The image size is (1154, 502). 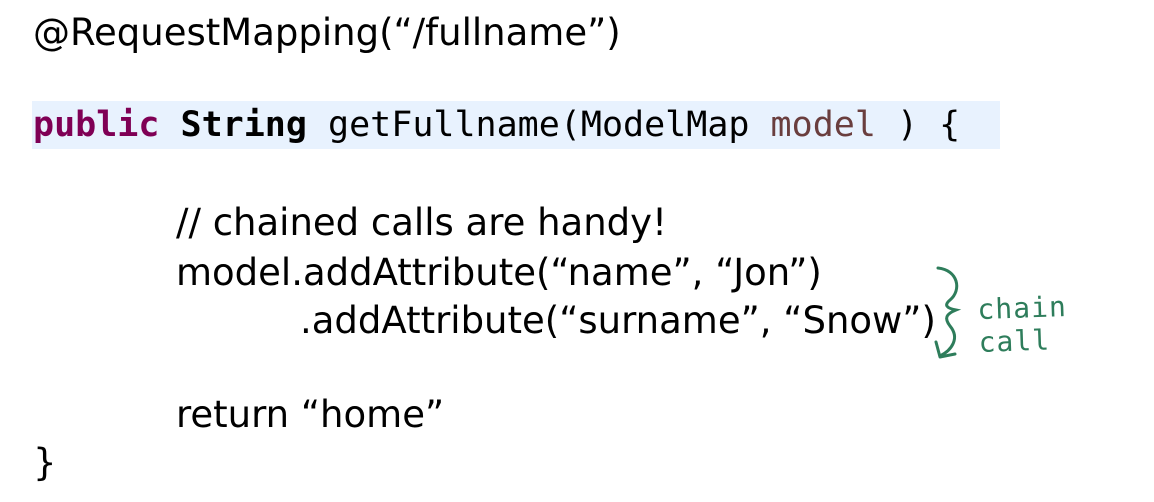 I want to click on chain-call-note: chain call, so click(x=1022, y=324).